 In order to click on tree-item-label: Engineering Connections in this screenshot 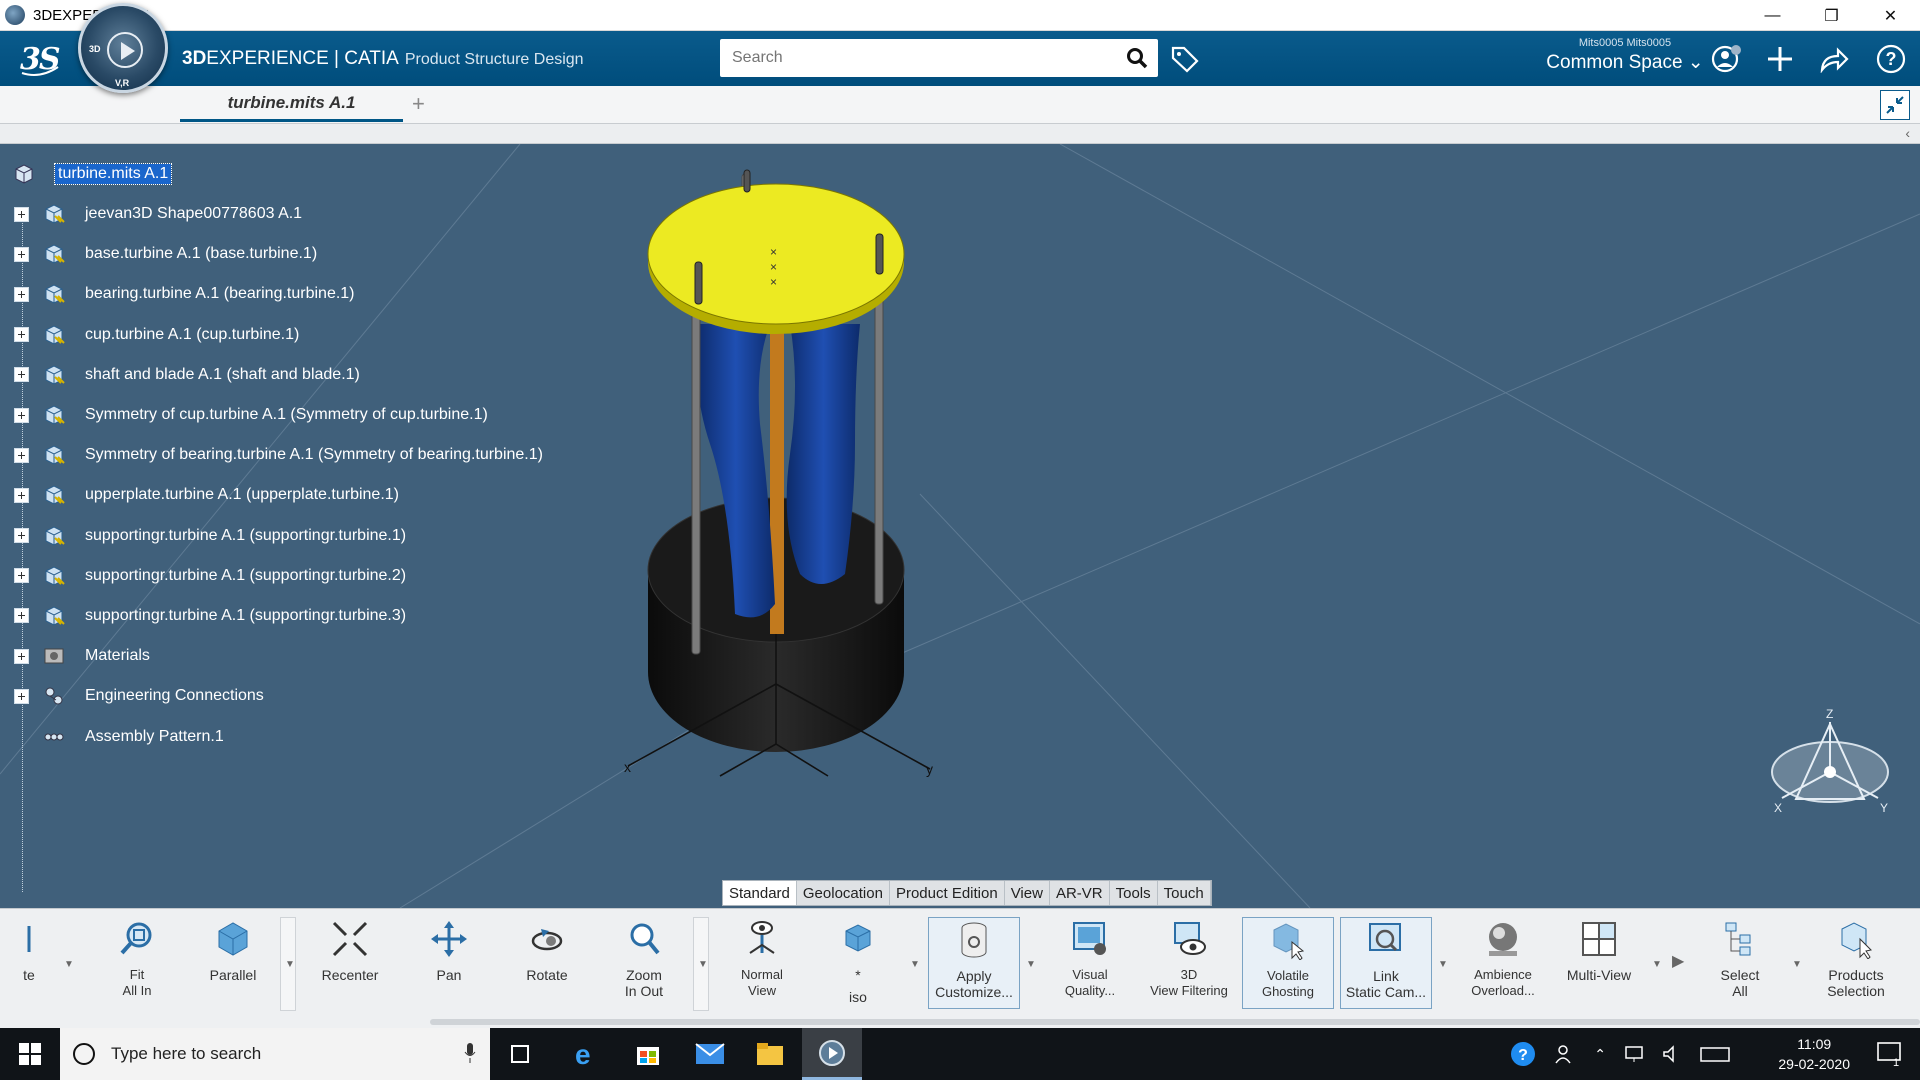, I will do `click(174, 696)`.